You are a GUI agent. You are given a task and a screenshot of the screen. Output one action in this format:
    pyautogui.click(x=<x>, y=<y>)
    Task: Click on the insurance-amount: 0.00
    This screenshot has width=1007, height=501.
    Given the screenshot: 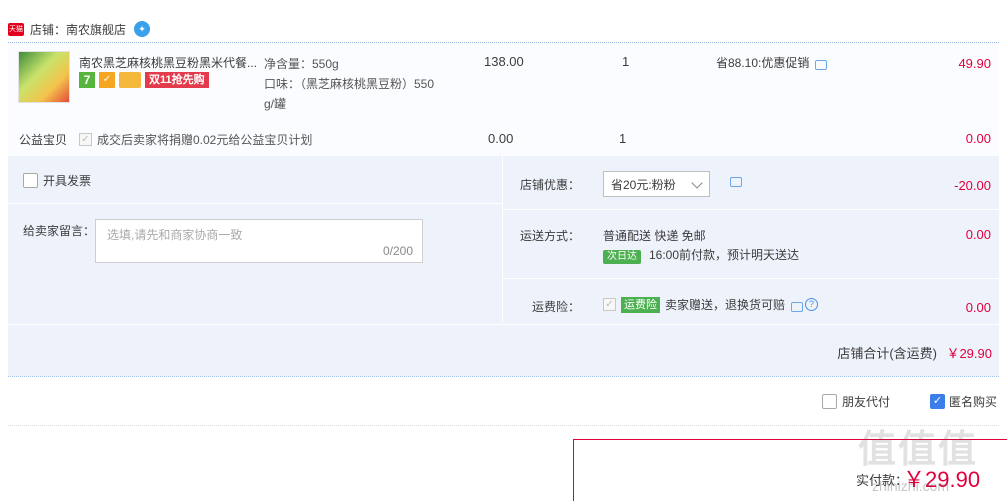 What is the action you would take?
    pyautogui.click(x=978, y=307)
    